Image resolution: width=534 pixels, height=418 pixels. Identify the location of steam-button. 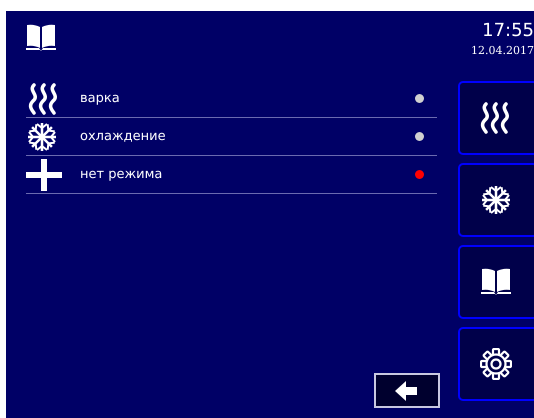
(496, 118).